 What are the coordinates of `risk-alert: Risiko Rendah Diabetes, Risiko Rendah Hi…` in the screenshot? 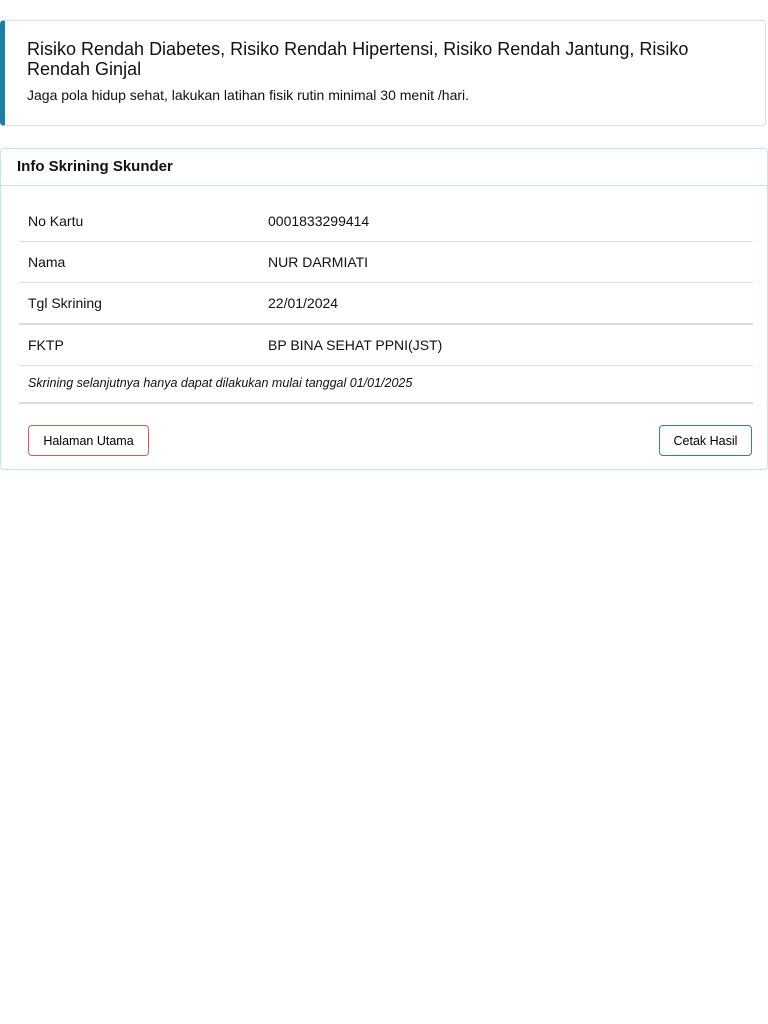 It's located at (383, 73).